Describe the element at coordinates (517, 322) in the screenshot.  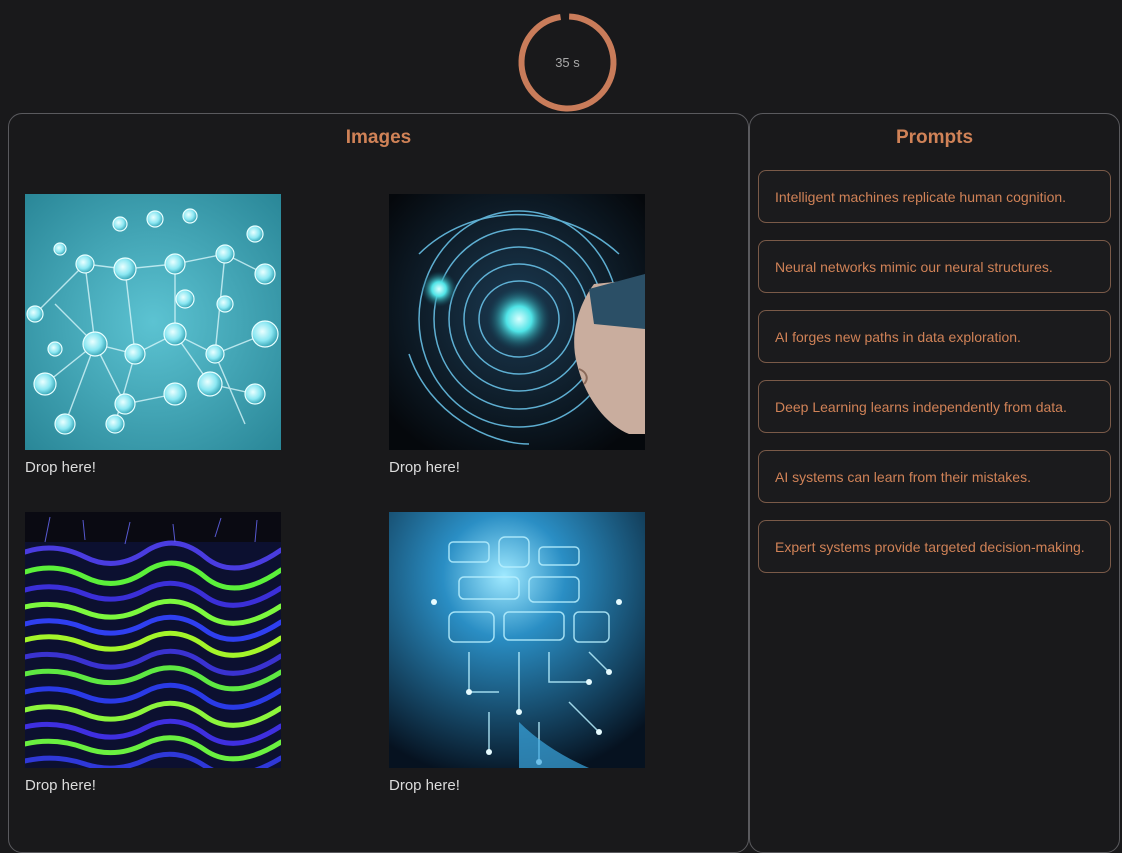
I see `ai-head-circuit-profile-image` at that location.